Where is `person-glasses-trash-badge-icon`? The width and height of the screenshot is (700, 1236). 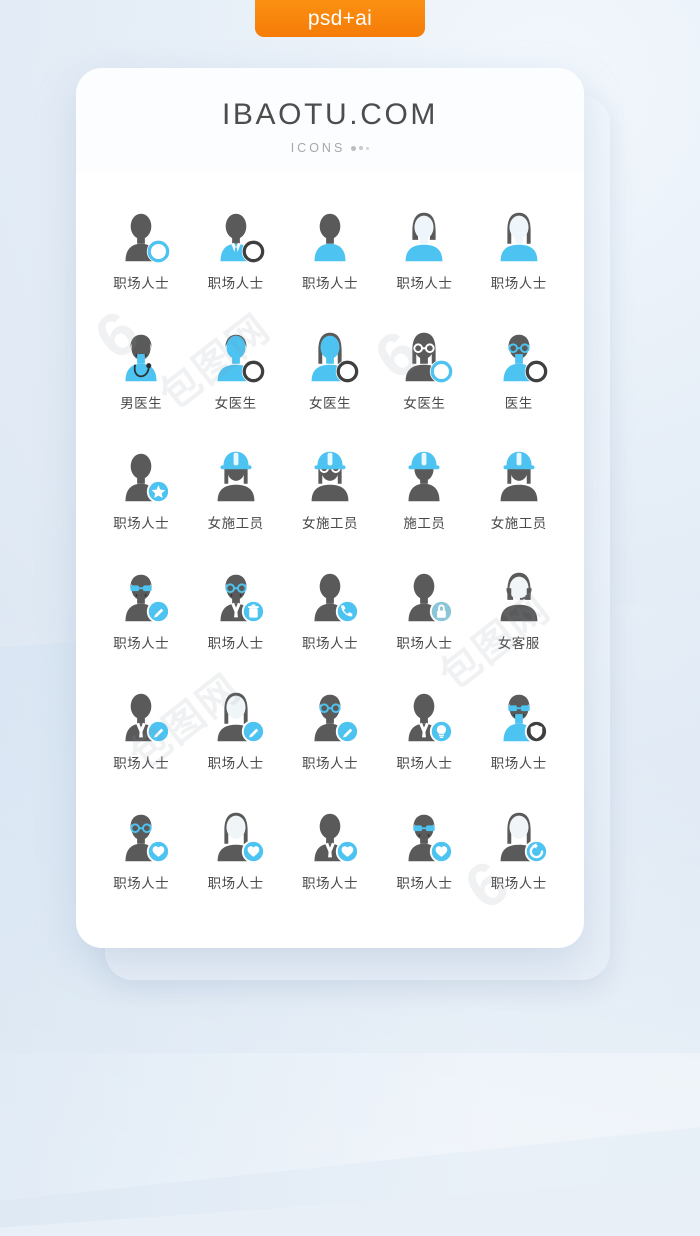
person-glasses-trash-badge-icon is located at coordinates (242, 599).